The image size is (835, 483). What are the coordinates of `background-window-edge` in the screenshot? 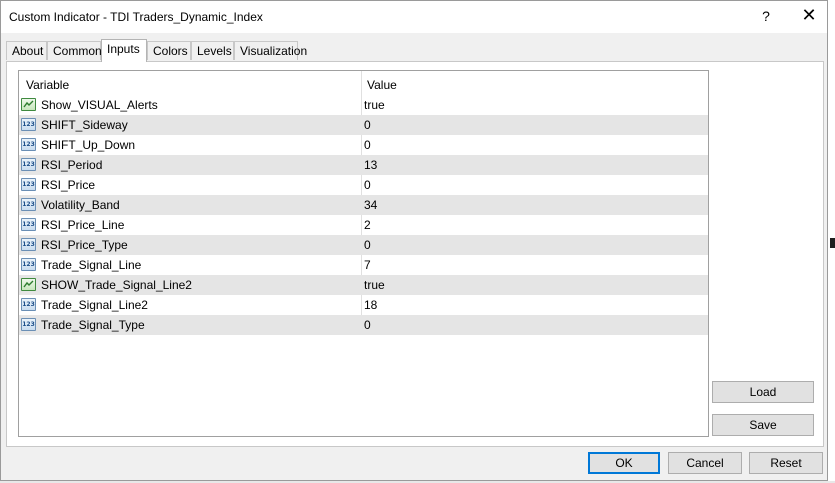 It's located at (831, 241).